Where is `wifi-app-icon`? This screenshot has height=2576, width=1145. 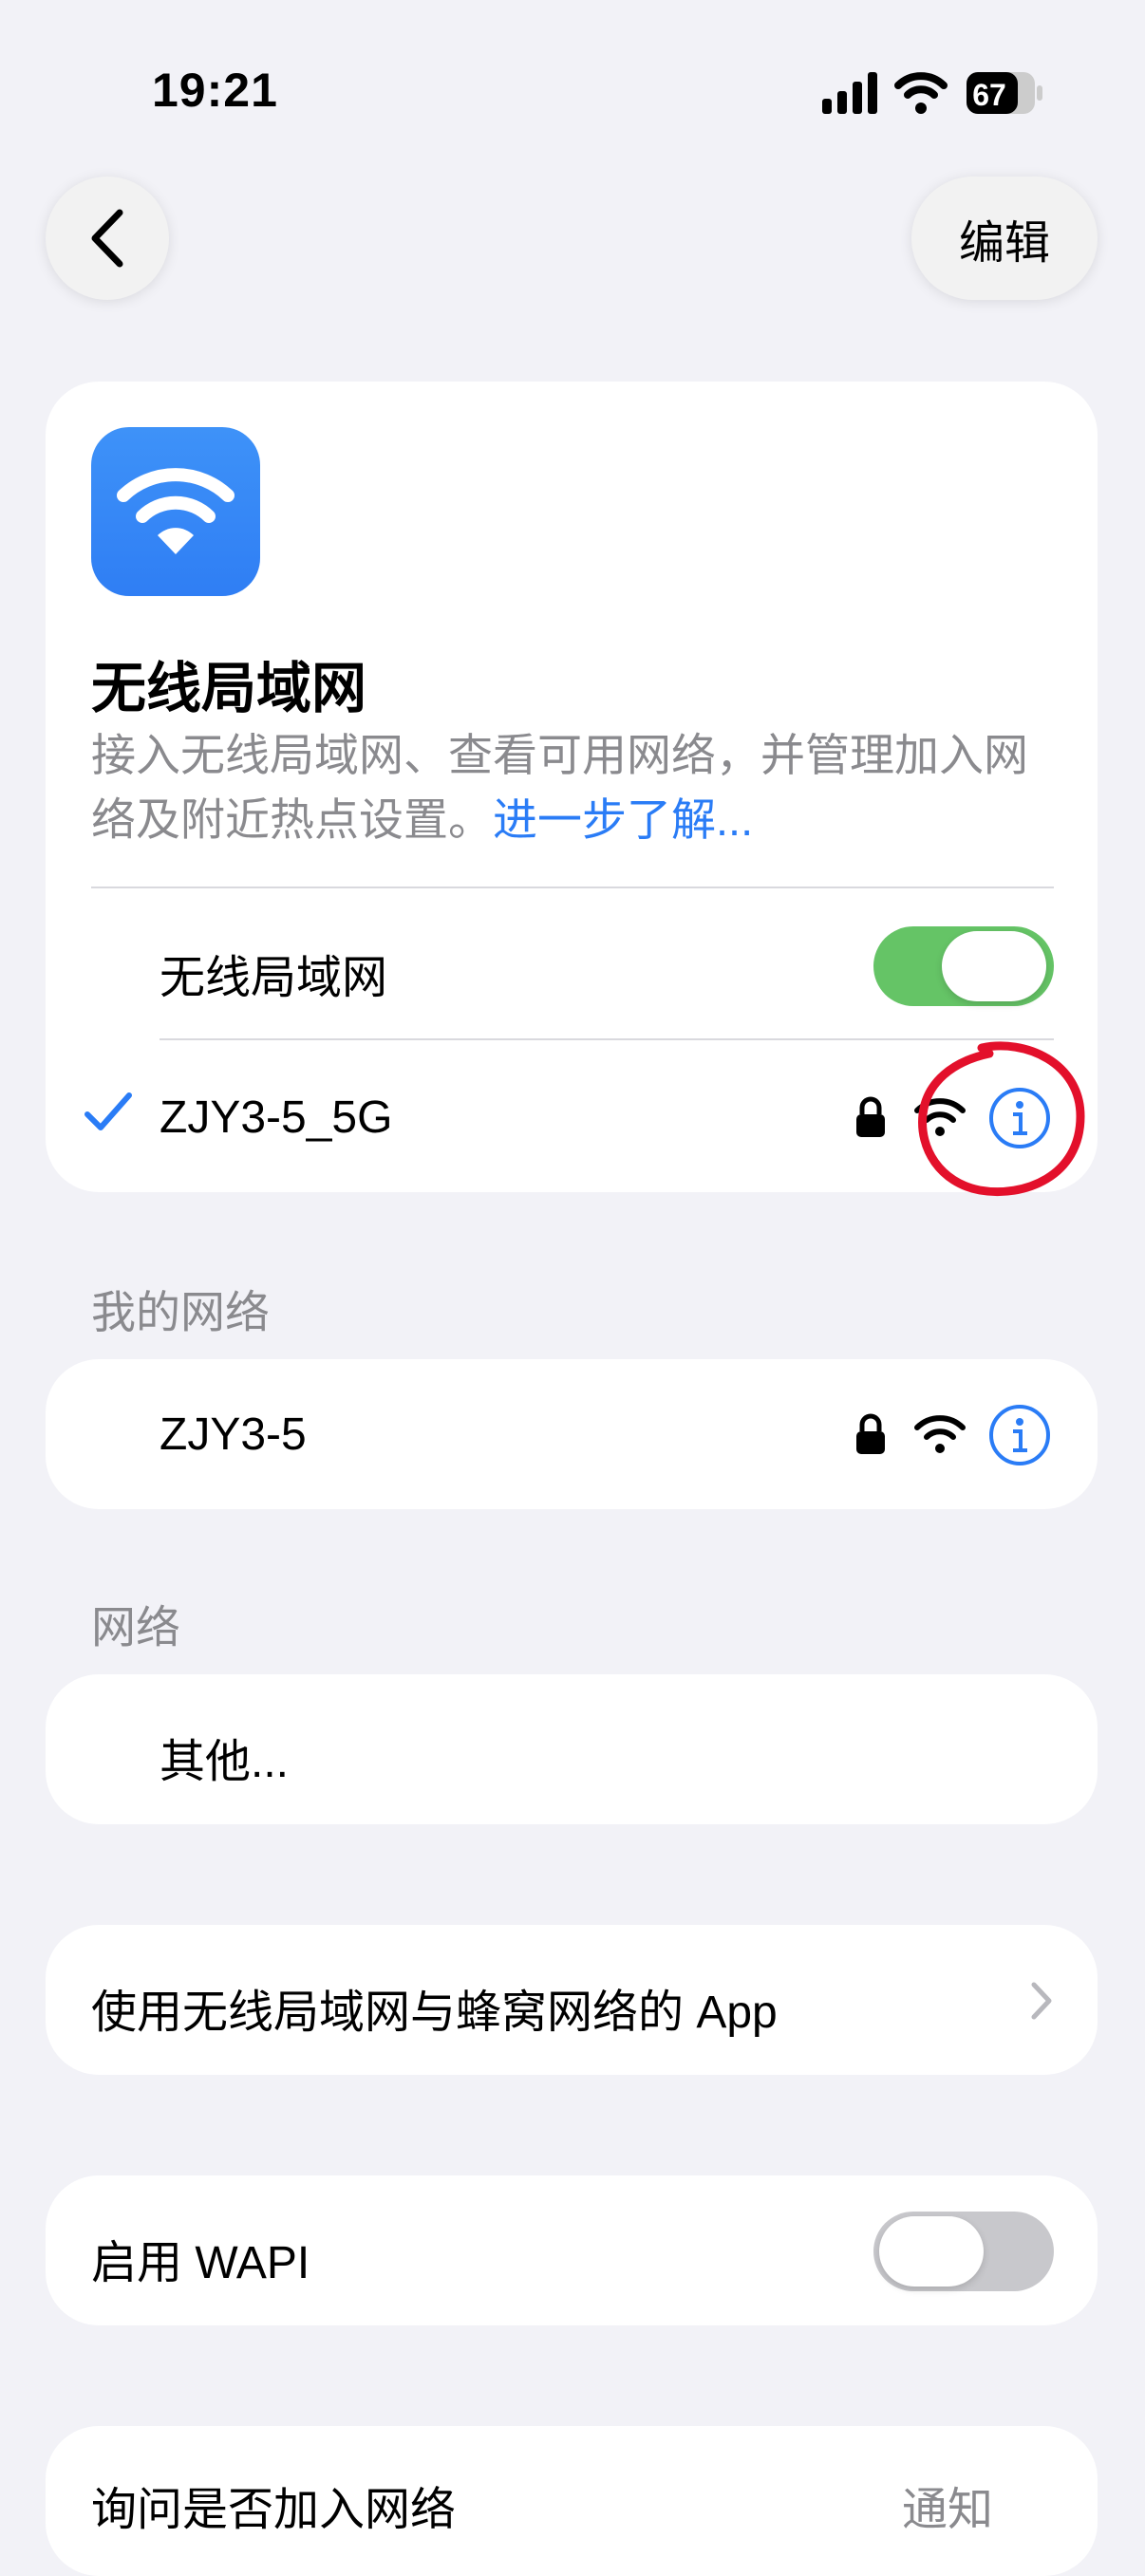 wifi-app-icon is located at coordinates (175, 512).